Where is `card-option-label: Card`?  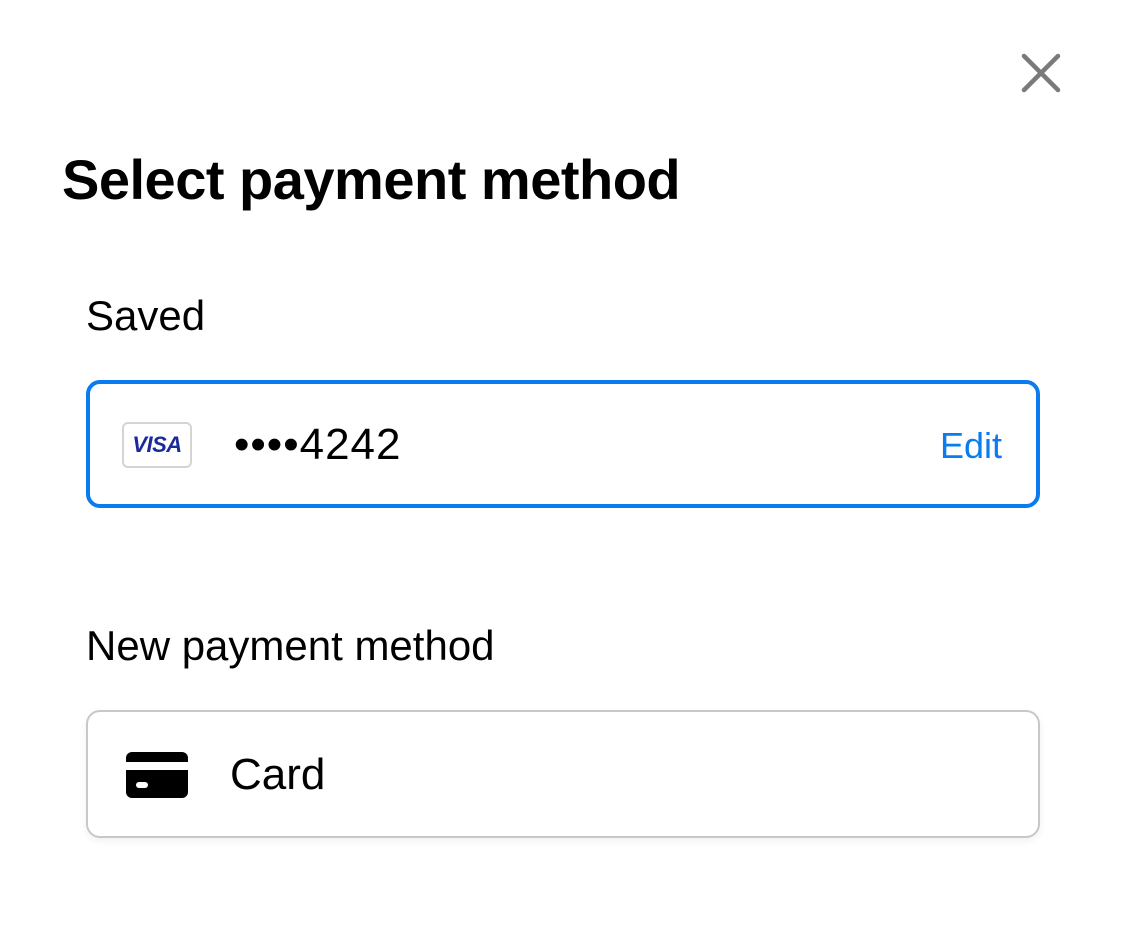
card-option-label: Card is located at coordinates (278, 774).